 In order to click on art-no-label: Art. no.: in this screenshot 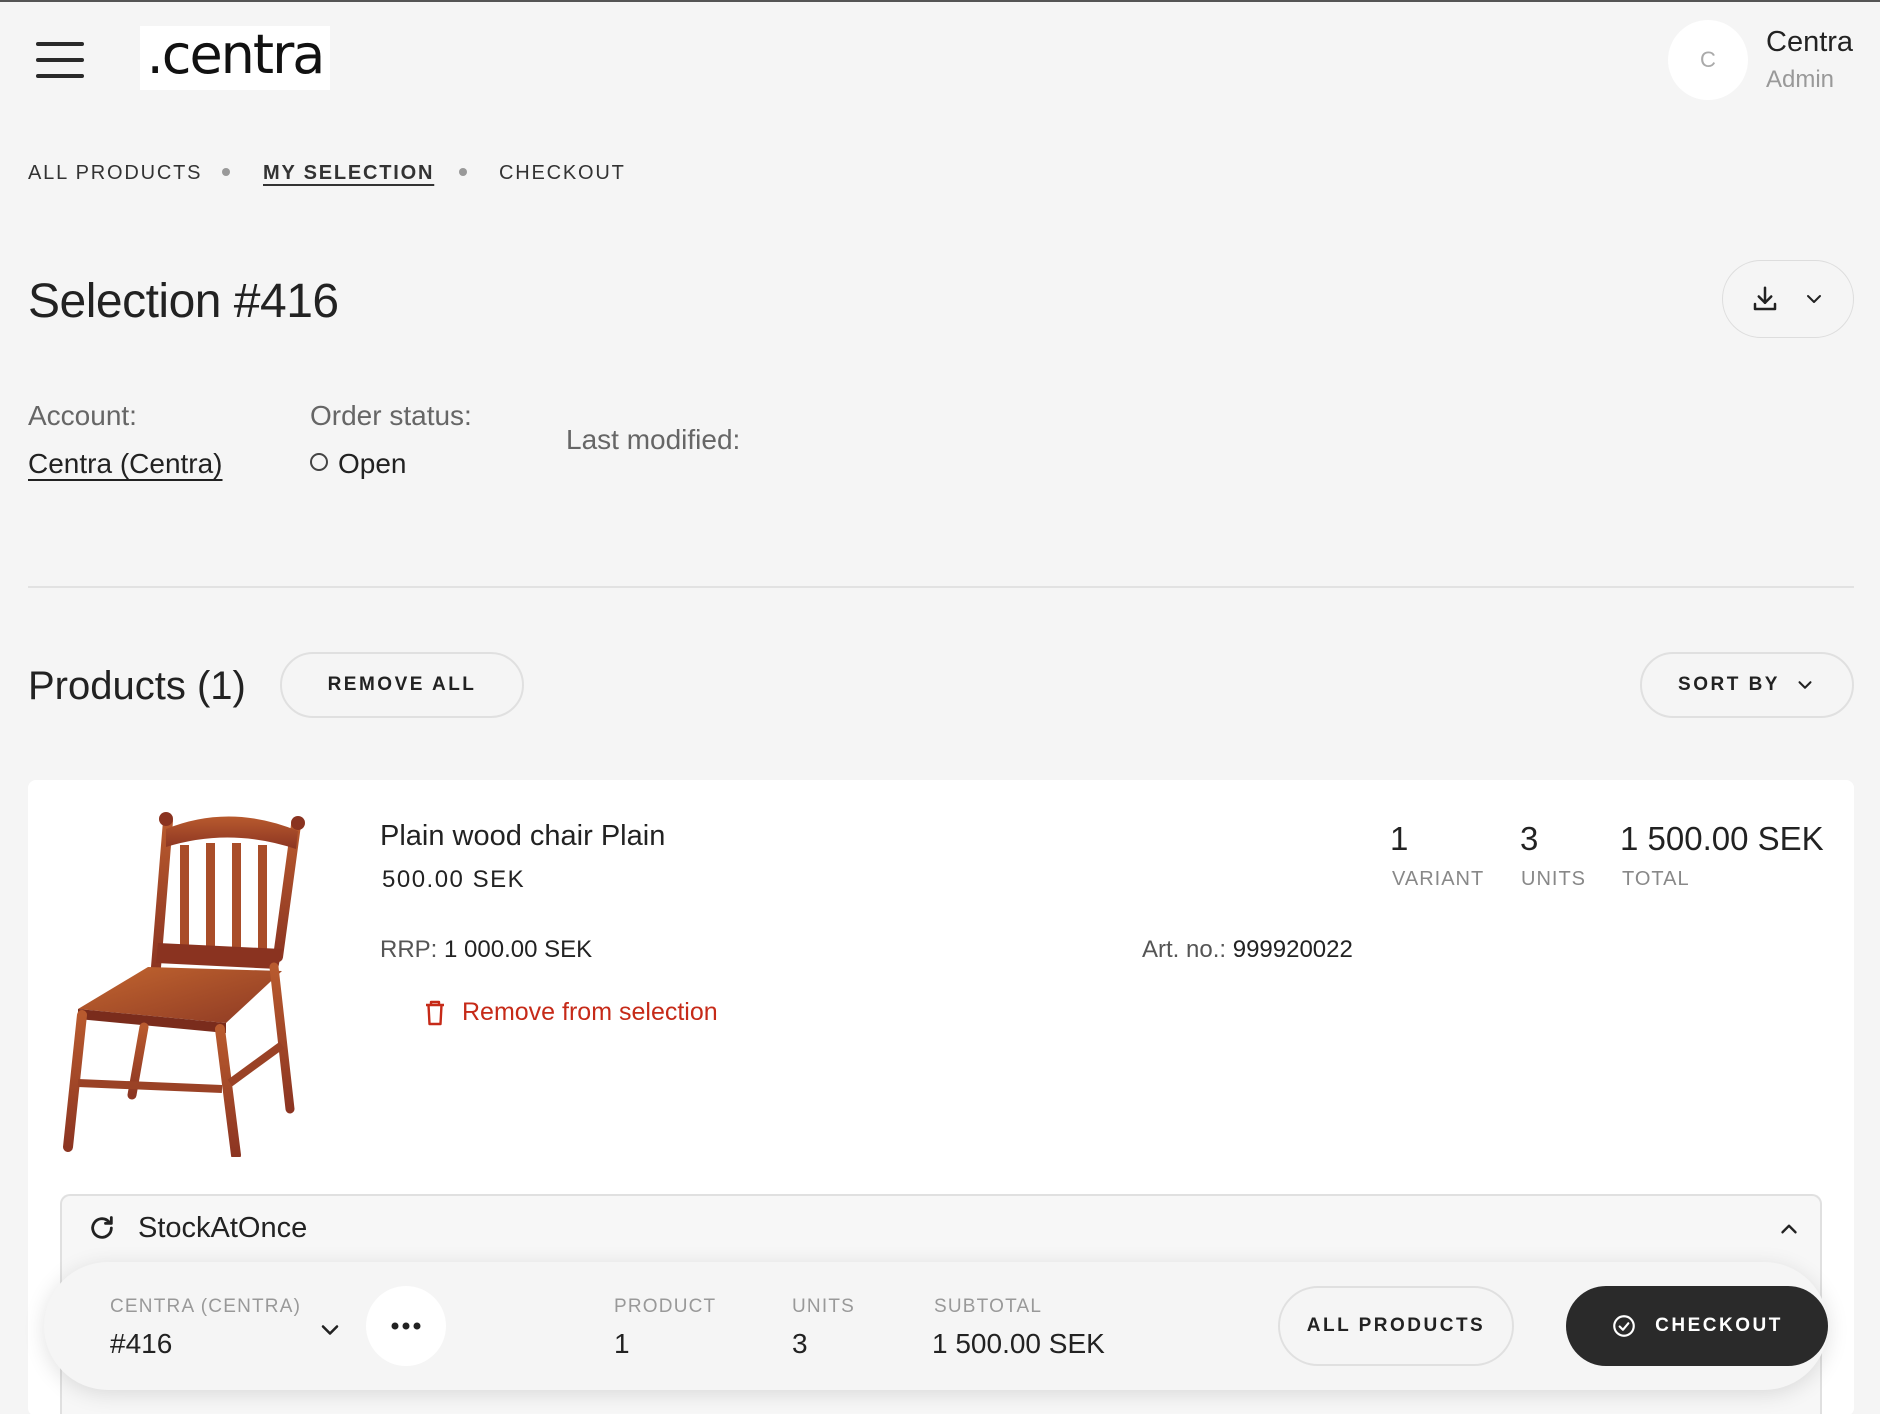, I will do `click(1184, 949)`.